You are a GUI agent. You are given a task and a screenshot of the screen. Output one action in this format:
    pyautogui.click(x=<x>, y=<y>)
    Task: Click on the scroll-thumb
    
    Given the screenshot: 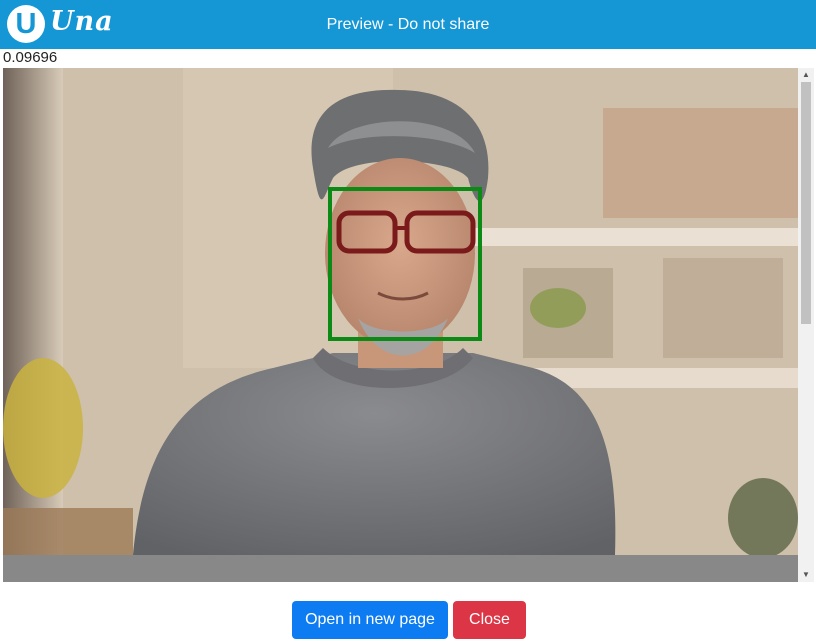 What is the action you would take?
    pyautogui.click(x=806, y=203)
    